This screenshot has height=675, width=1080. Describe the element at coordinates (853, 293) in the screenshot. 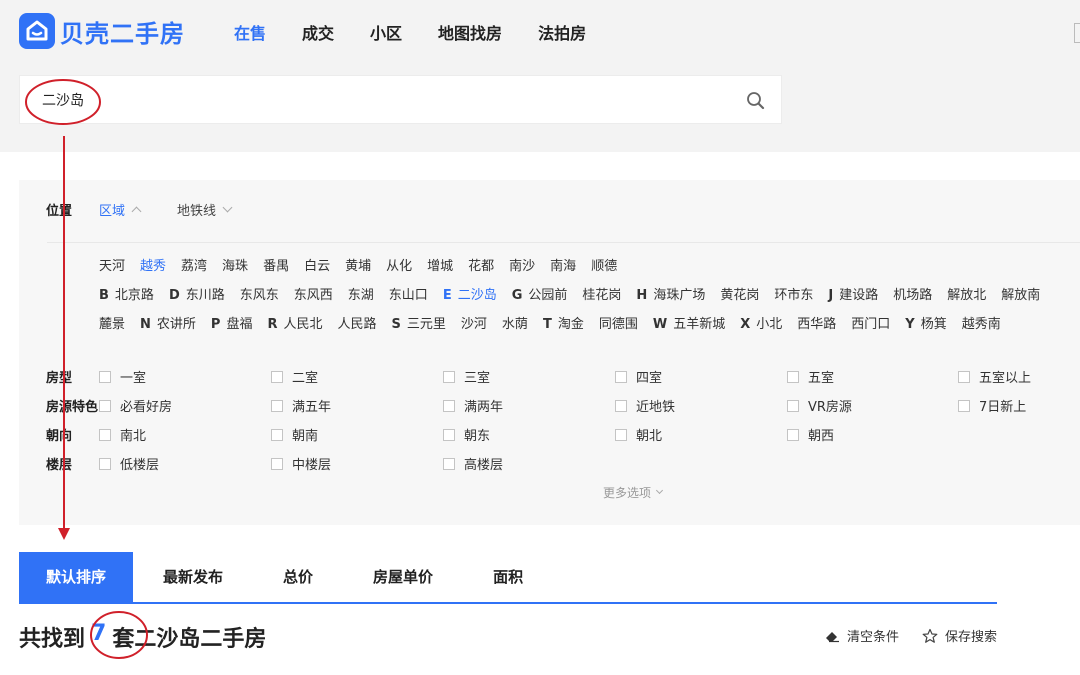

I see `area-item: J 建设路` at that location.